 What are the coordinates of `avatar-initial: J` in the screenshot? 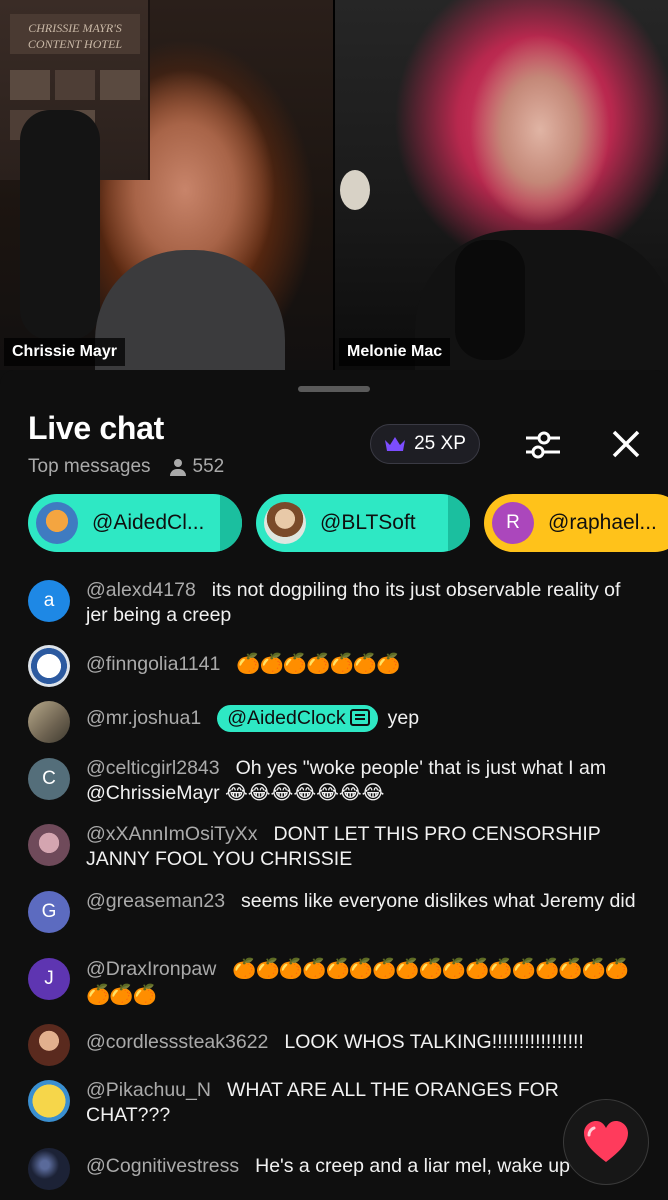 It's located at (49, 978).